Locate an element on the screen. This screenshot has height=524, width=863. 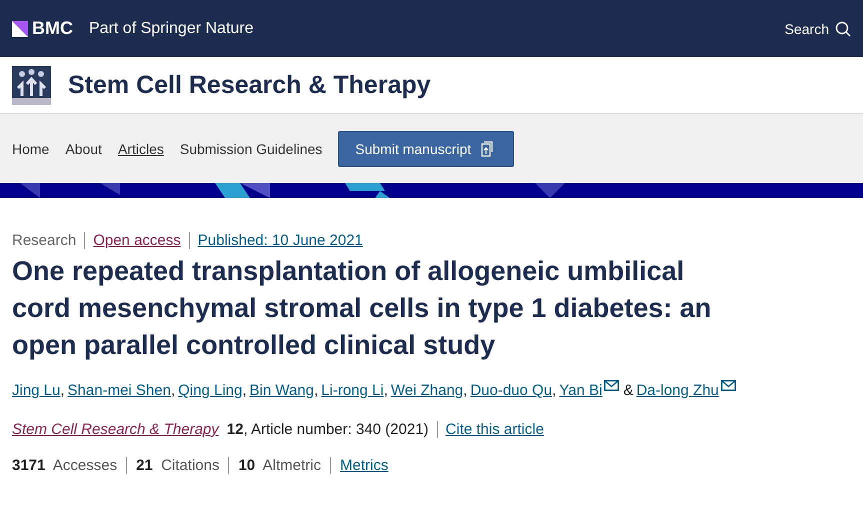
author-link: Bin Wang is located at coordinates (282, 390).